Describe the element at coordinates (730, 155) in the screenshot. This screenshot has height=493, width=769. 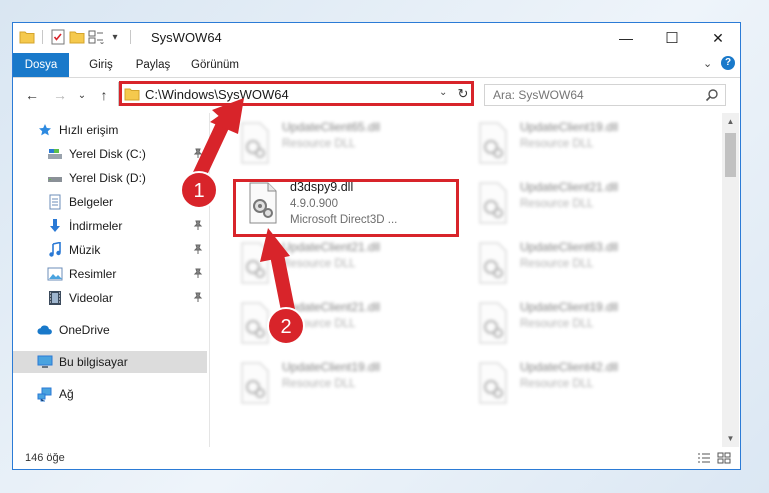
I see `scroll-thumb` at that location.